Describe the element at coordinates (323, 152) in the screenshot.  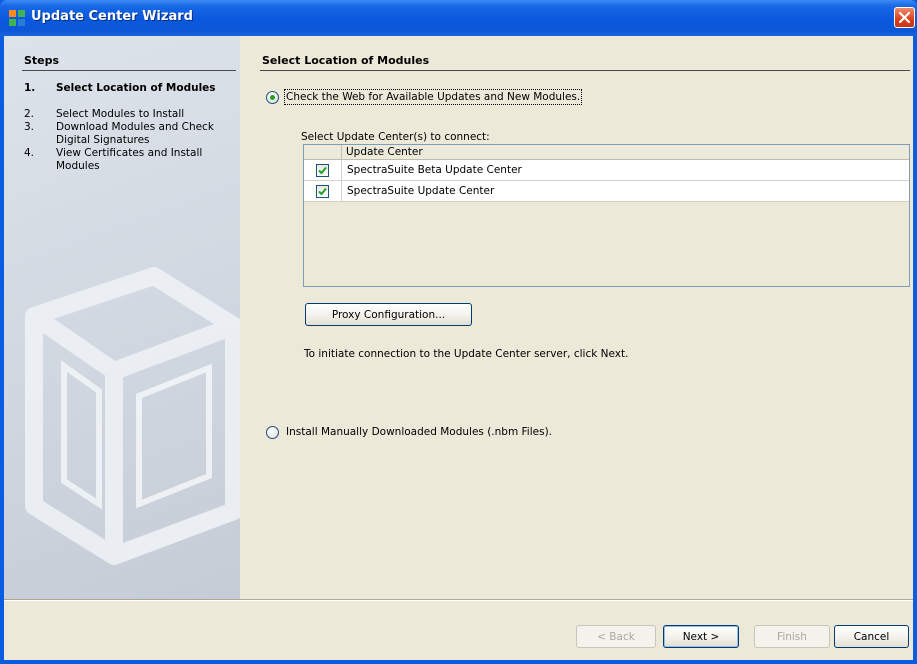
I see `header-checkbox-column` at that location.